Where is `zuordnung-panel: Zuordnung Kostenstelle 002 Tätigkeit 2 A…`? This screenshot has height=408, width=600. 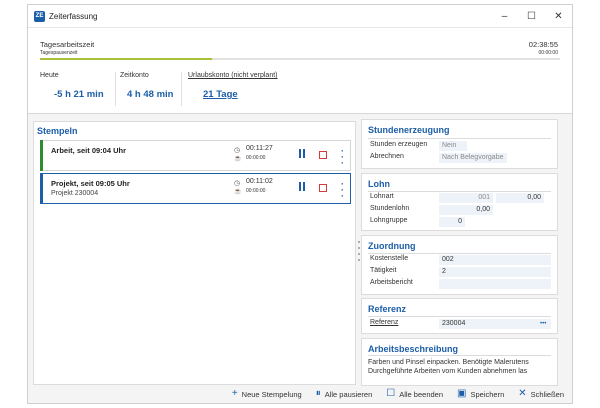
zuordnung-panel: Zuordnung Kostenstelle 002 Tätigkeit 2 A… is located at coordinates (459, 265).